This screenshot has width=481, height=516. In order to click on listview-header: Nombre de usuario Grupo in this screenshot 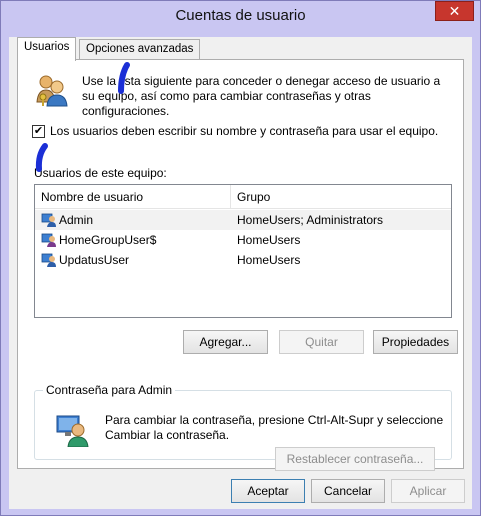, I will do `click(243, 197)`.